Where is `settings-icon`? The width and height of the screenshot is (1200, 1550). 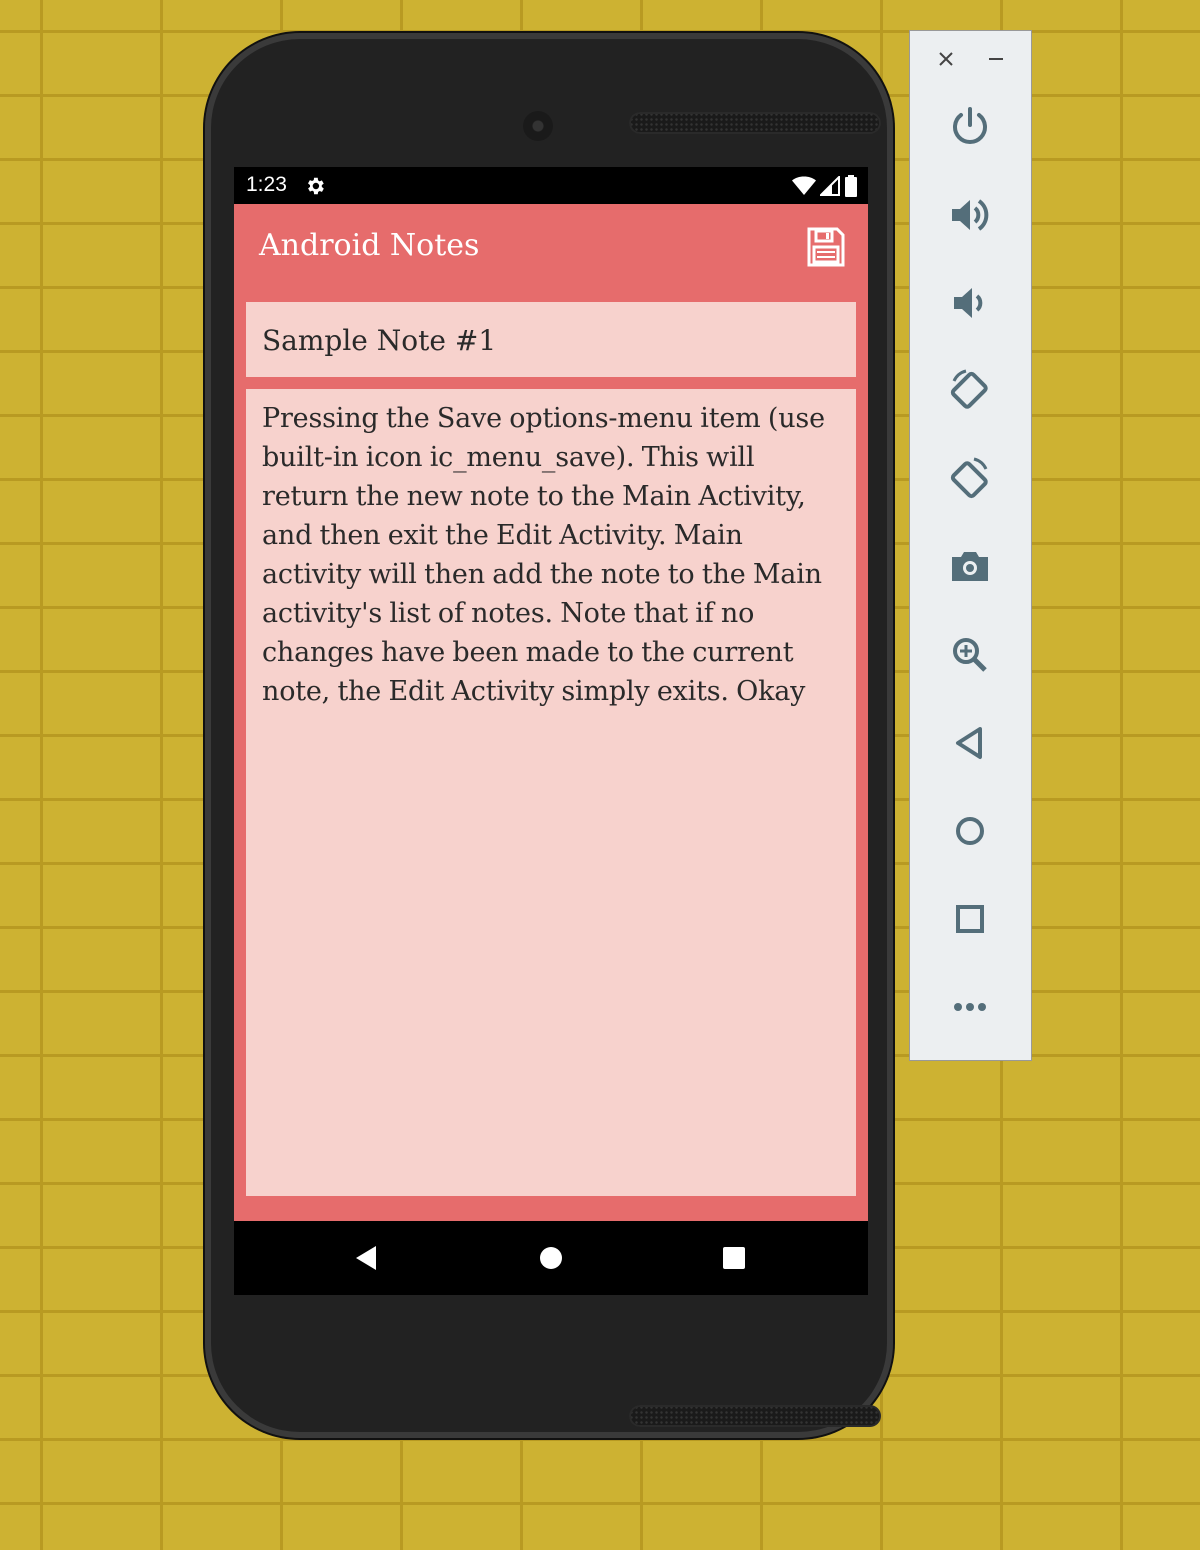
settings-icon is located at coordinates (316, 186).